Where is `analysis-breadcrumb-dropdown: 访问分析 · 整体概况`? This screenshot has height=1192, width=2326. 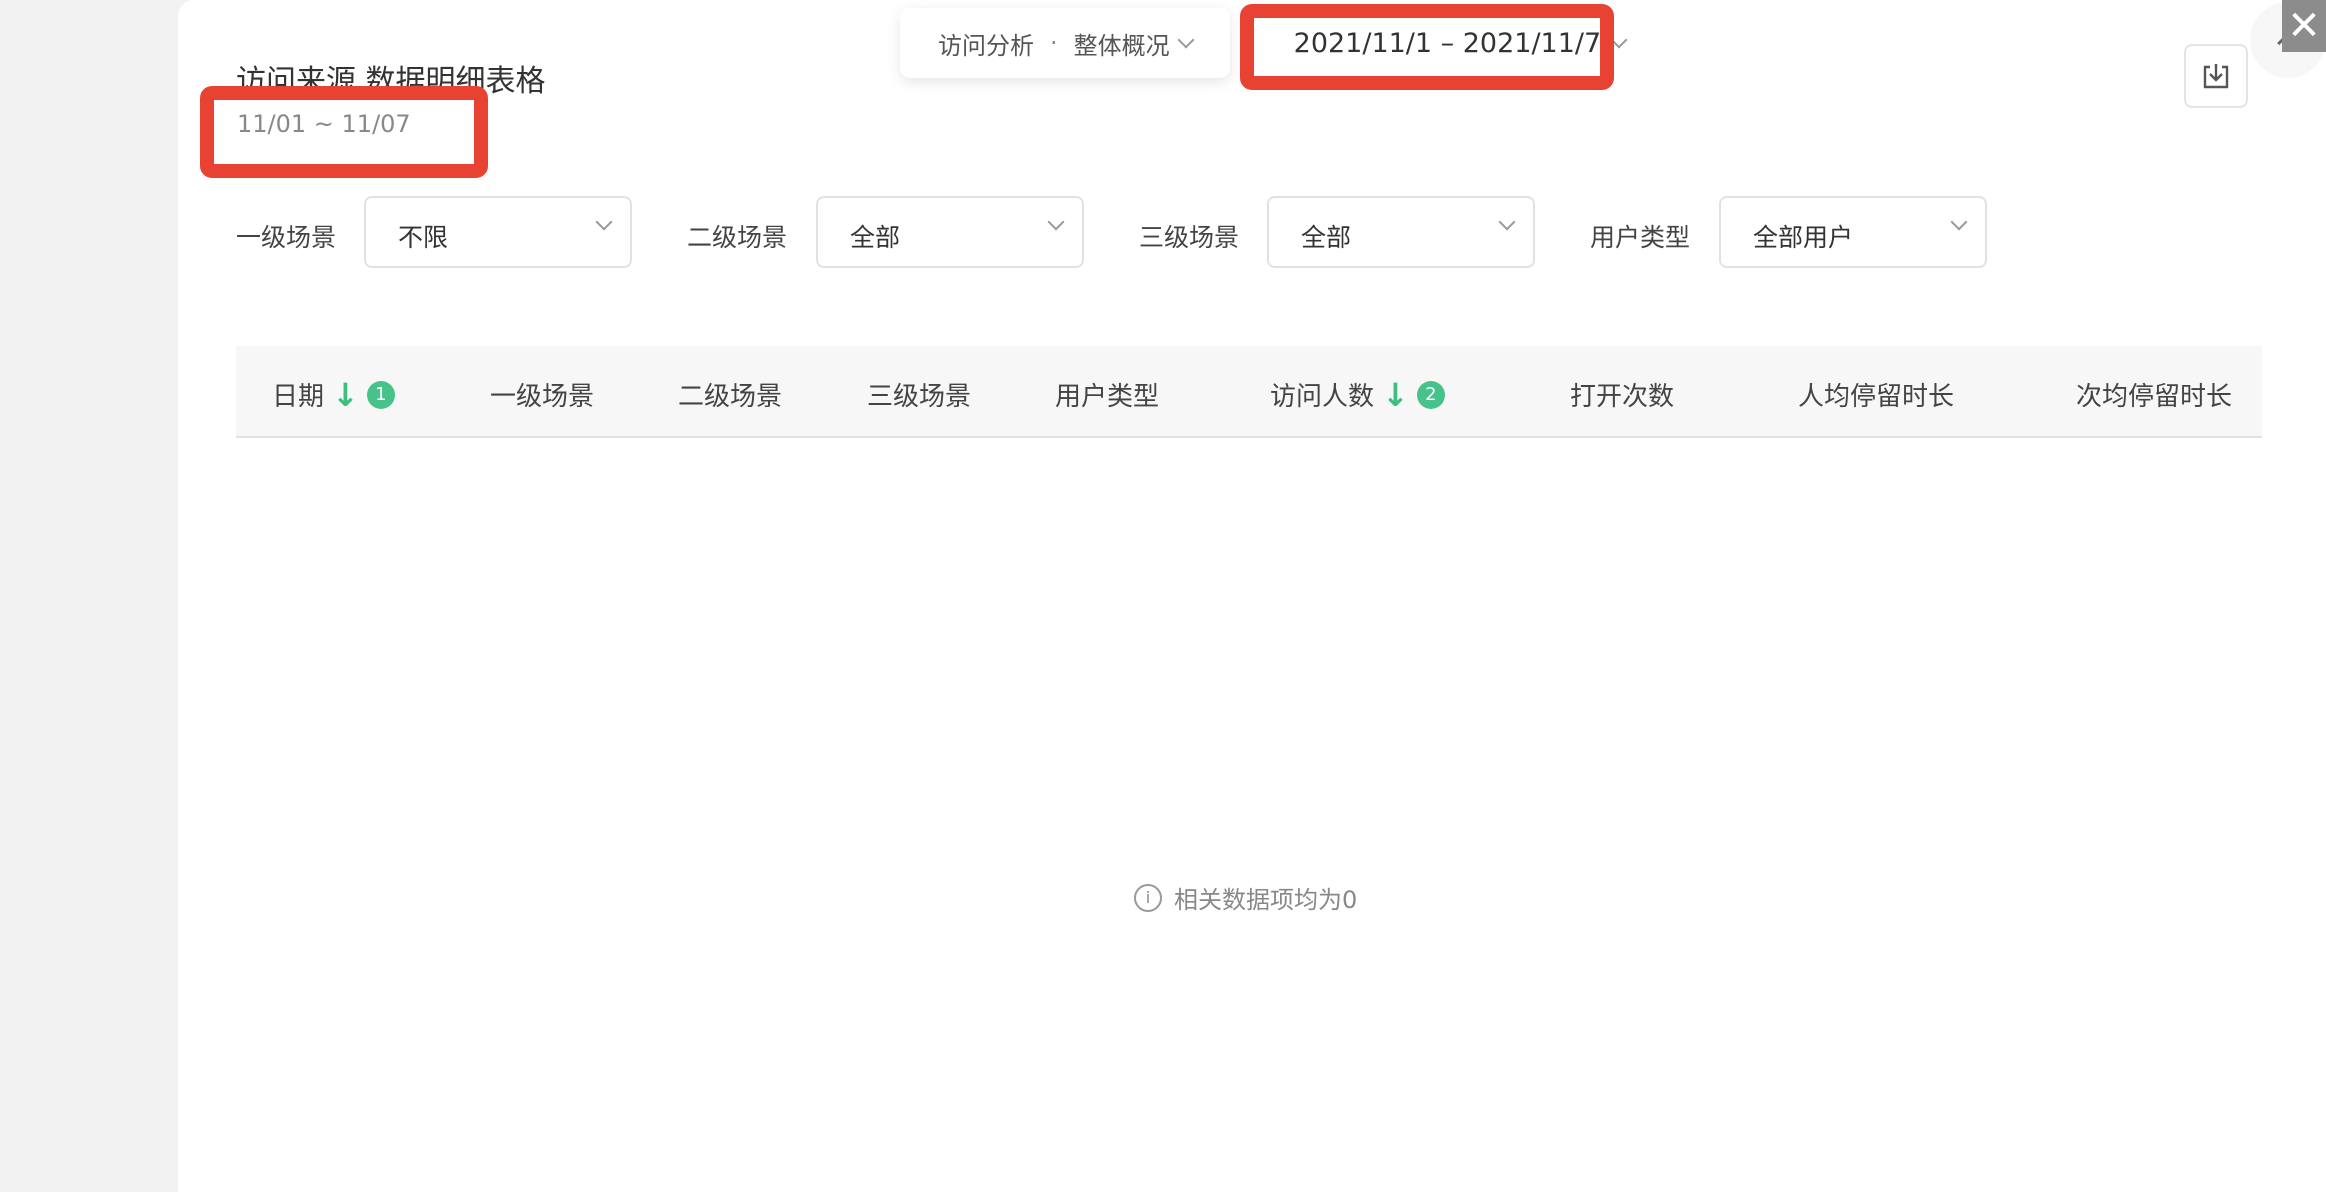 analysis-breadcrumb-dropdown: 访问分析 · 整体概况 is located at coordinates (1065, 43).